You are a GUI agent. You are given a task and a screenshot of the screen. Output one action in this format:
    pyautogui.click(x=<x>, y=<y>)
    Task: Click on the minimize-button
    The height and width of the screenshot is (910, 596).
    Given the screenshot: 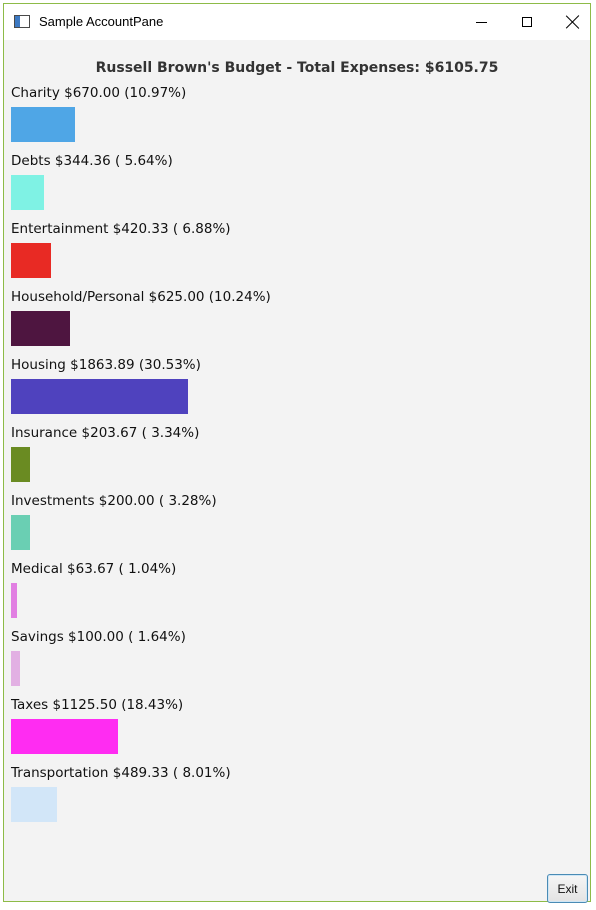 What is the action you would take?
    pyautogui.click(x=481, y=22)
    